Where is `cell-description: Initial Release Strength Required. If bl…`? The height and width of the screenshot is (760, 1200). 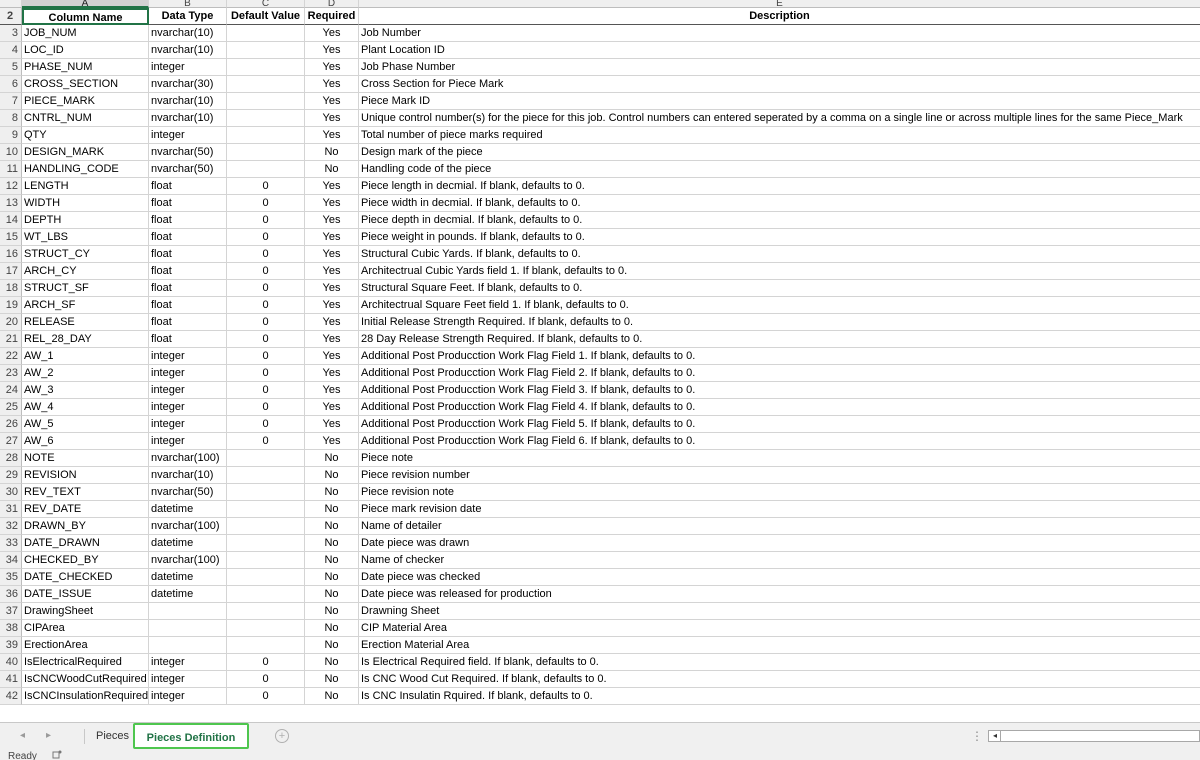
cell-description: Initial Release Strength Required. If bl… is located at coordinates (779, 322).